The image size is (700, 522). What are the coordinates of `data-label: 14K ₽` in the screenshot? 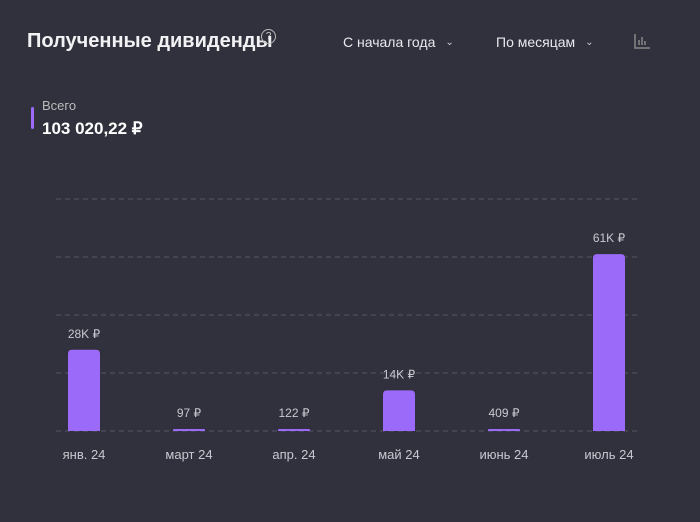 It's located at (399, 374).